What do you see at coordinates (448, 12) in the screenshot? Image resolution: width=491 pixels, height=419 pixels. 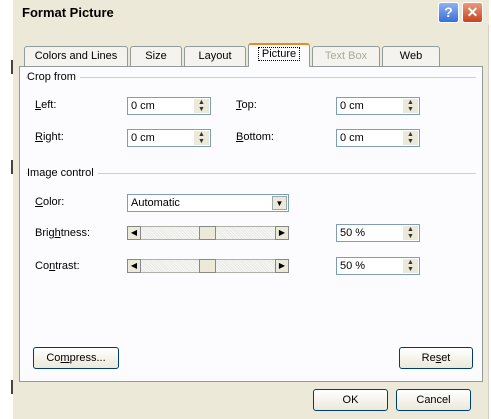 I see `help-icon: ?` at bounding box center [448, 12].